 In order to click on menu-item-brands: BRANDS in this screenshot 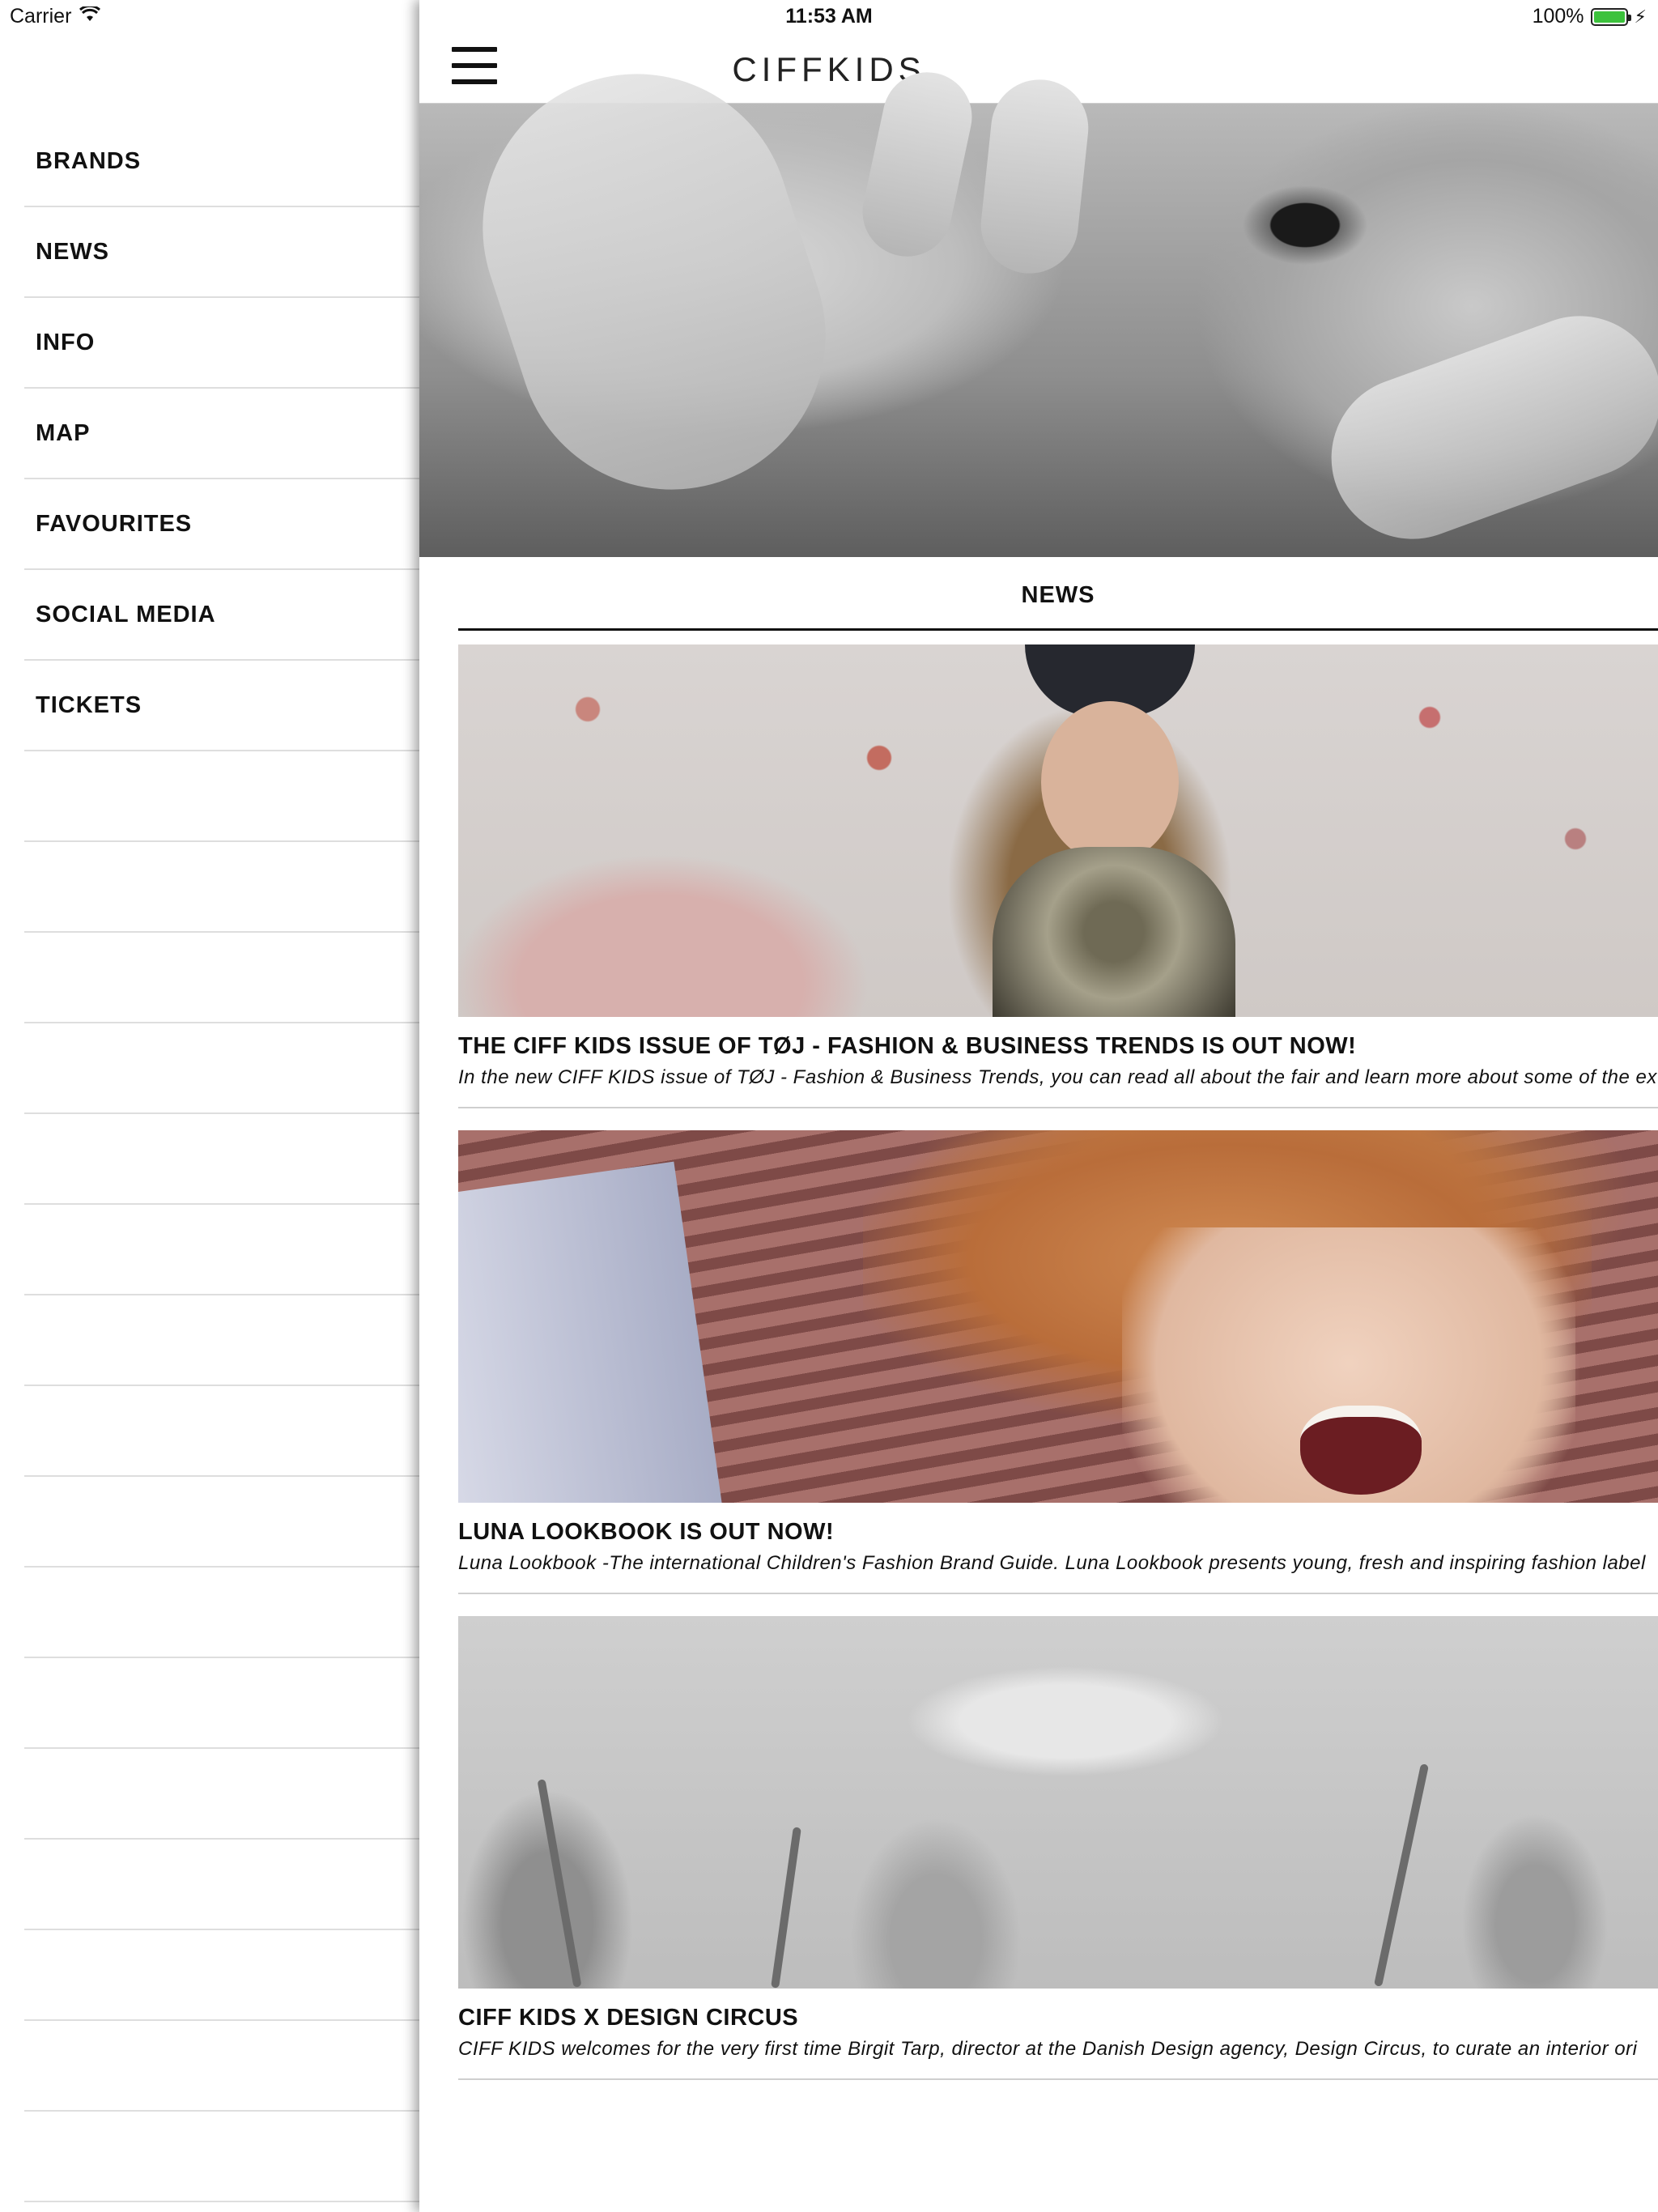, I will do `click(221, 162)`.